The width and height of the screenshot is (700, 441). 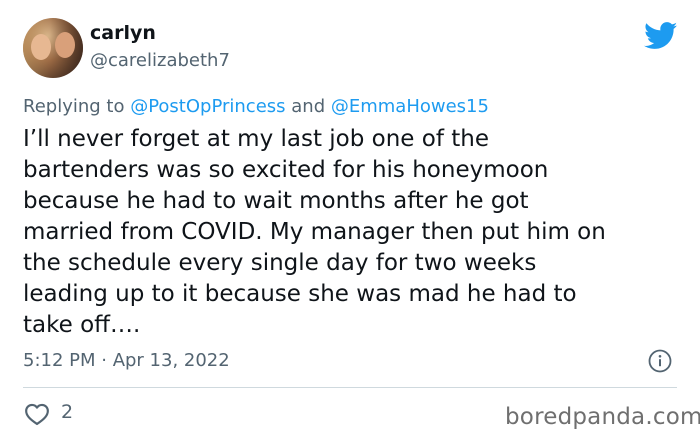 What do you see at coordinates (660, 361) in the screenshot?
I see `info-icon` at bounding box center [660, 361].